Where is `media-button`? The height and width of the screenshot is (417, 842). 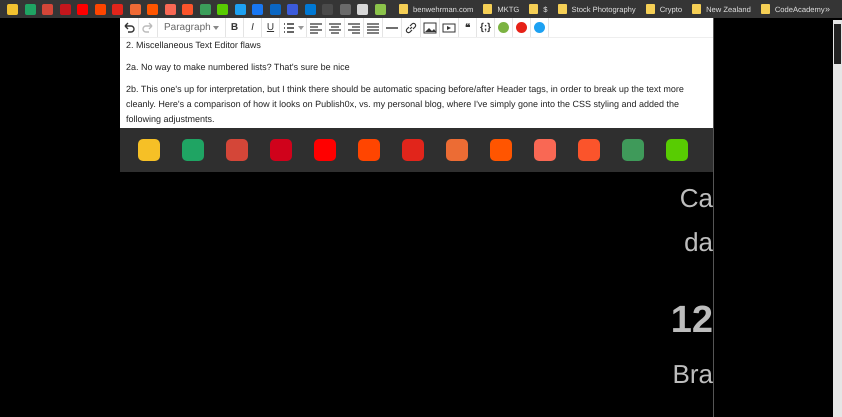 media-button is located at coordinates (449, 27).